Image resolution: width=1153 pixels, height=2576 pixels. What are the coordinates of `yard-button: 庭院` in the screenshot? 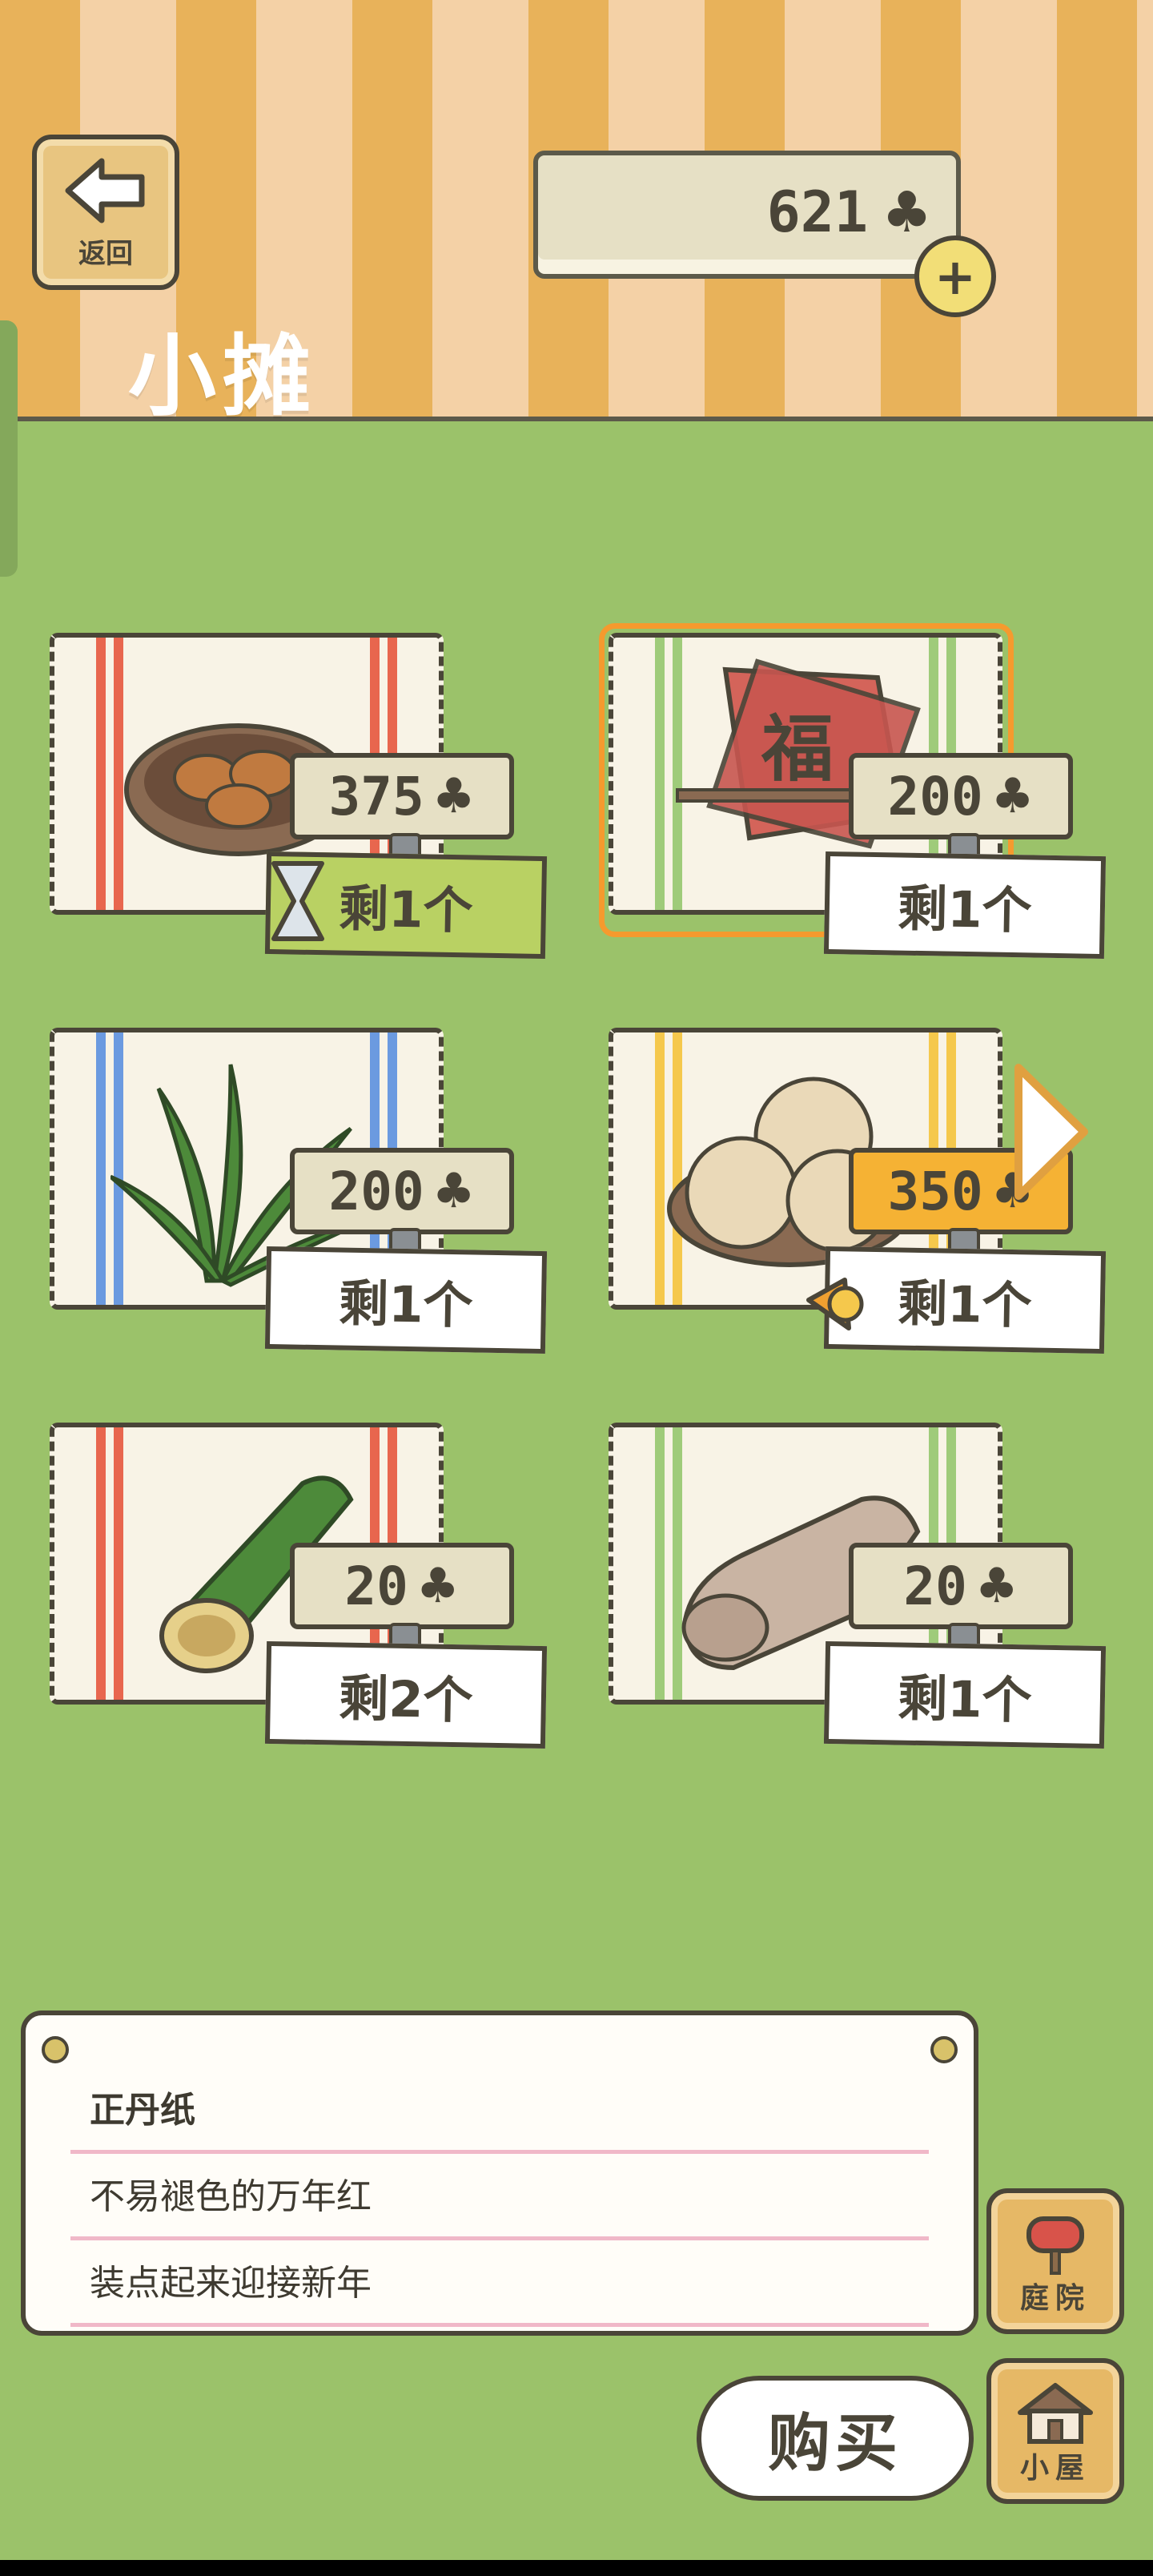 It's located at (1055, 2261).